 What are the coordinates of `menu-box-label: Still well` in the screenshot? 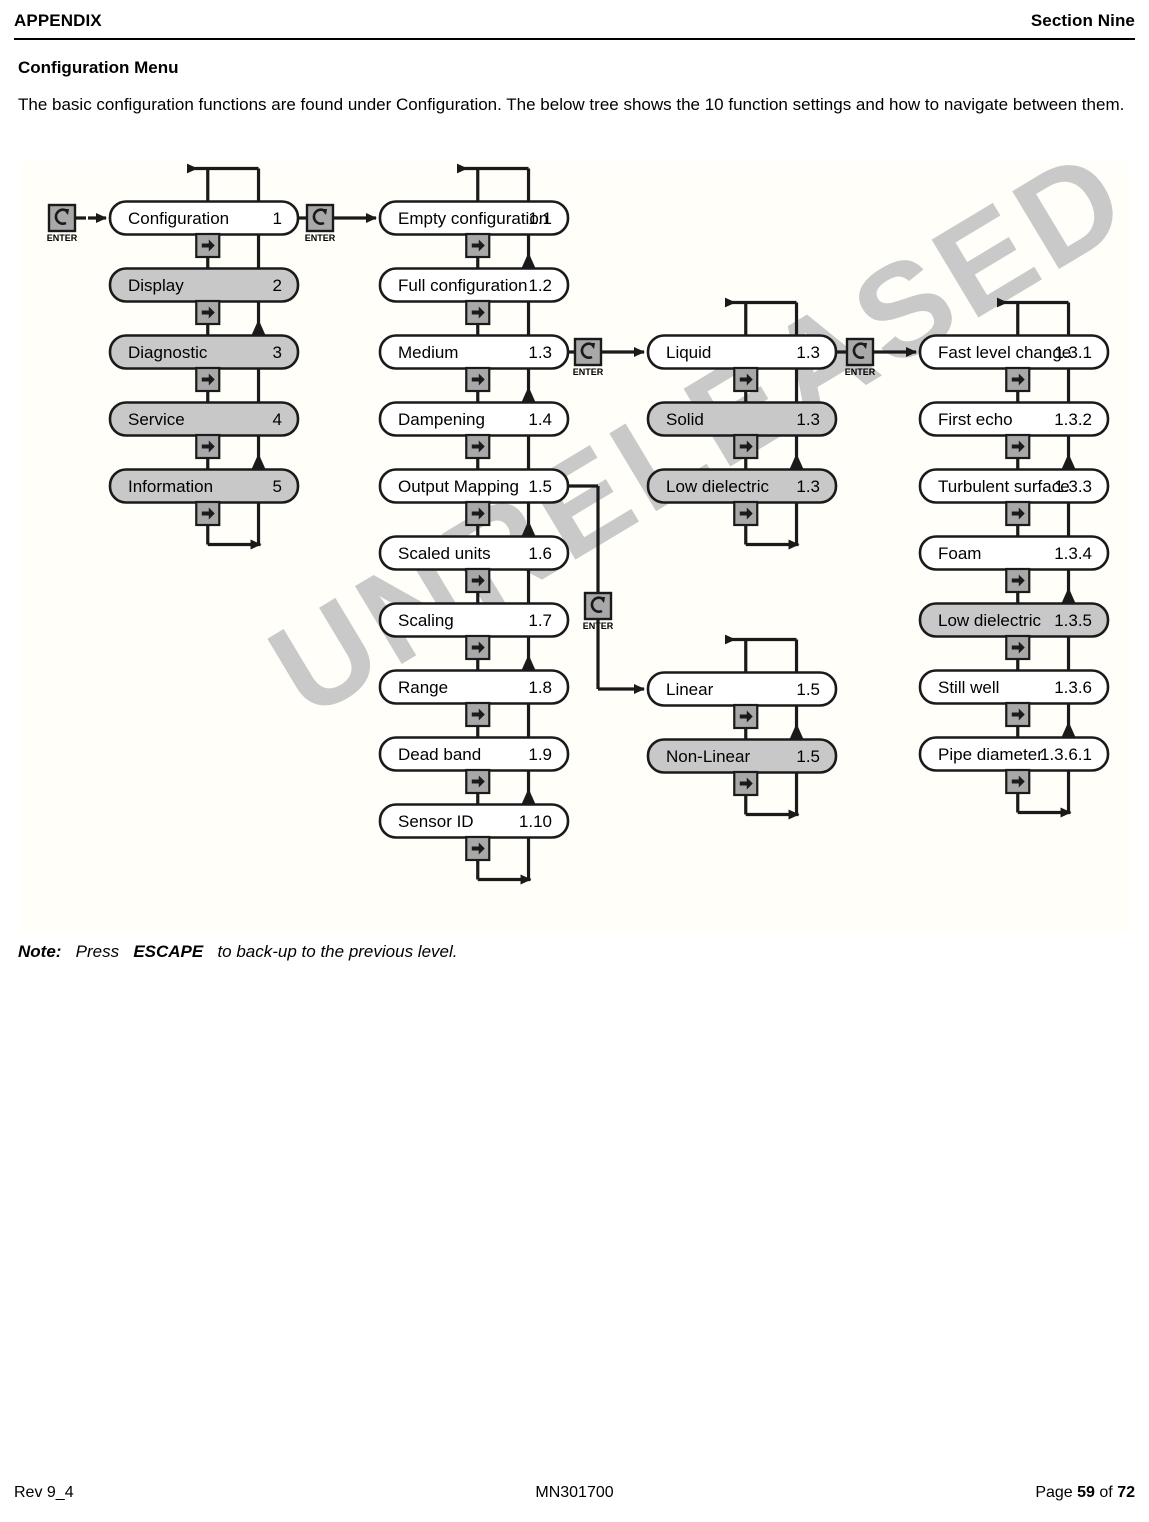 It's located at (968, 687).